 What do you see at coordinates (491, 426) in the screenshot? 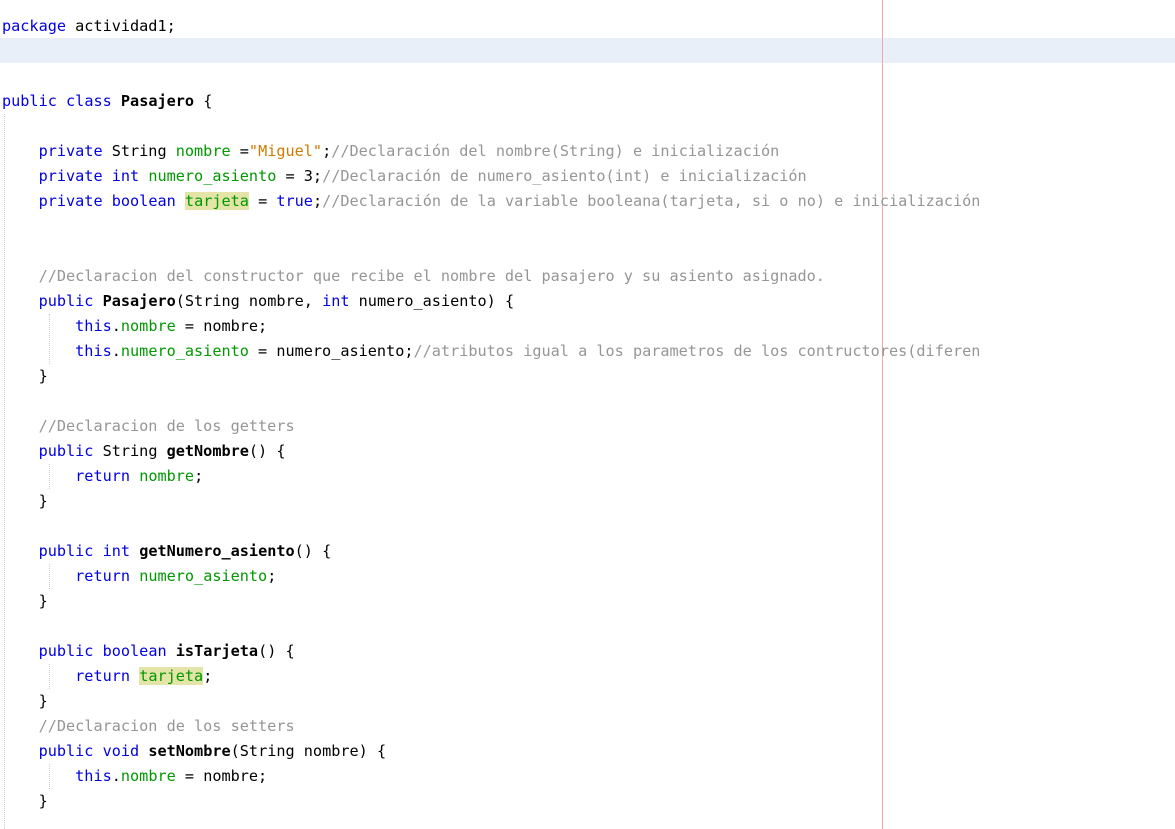
I see `code-line: //Declaracion de los getters` at bounding box center [491, 426].